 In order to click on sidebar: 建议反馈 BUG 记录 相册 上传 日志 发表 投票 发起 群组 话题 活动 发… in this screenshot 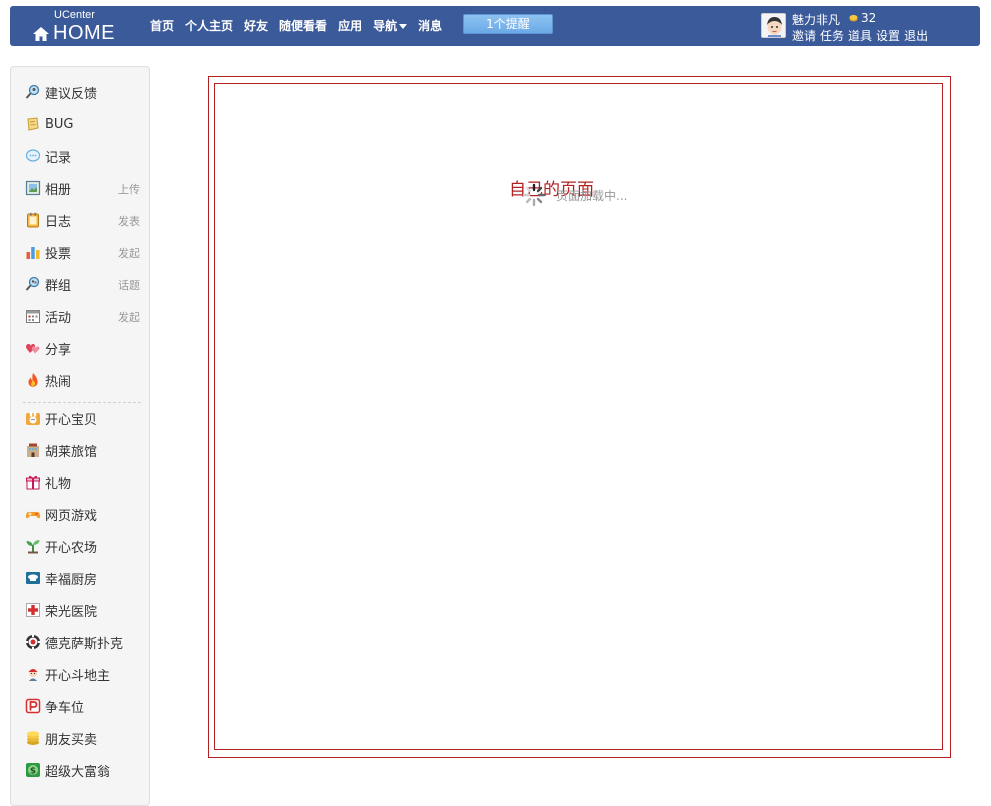, I will do `click(80, 436)`.